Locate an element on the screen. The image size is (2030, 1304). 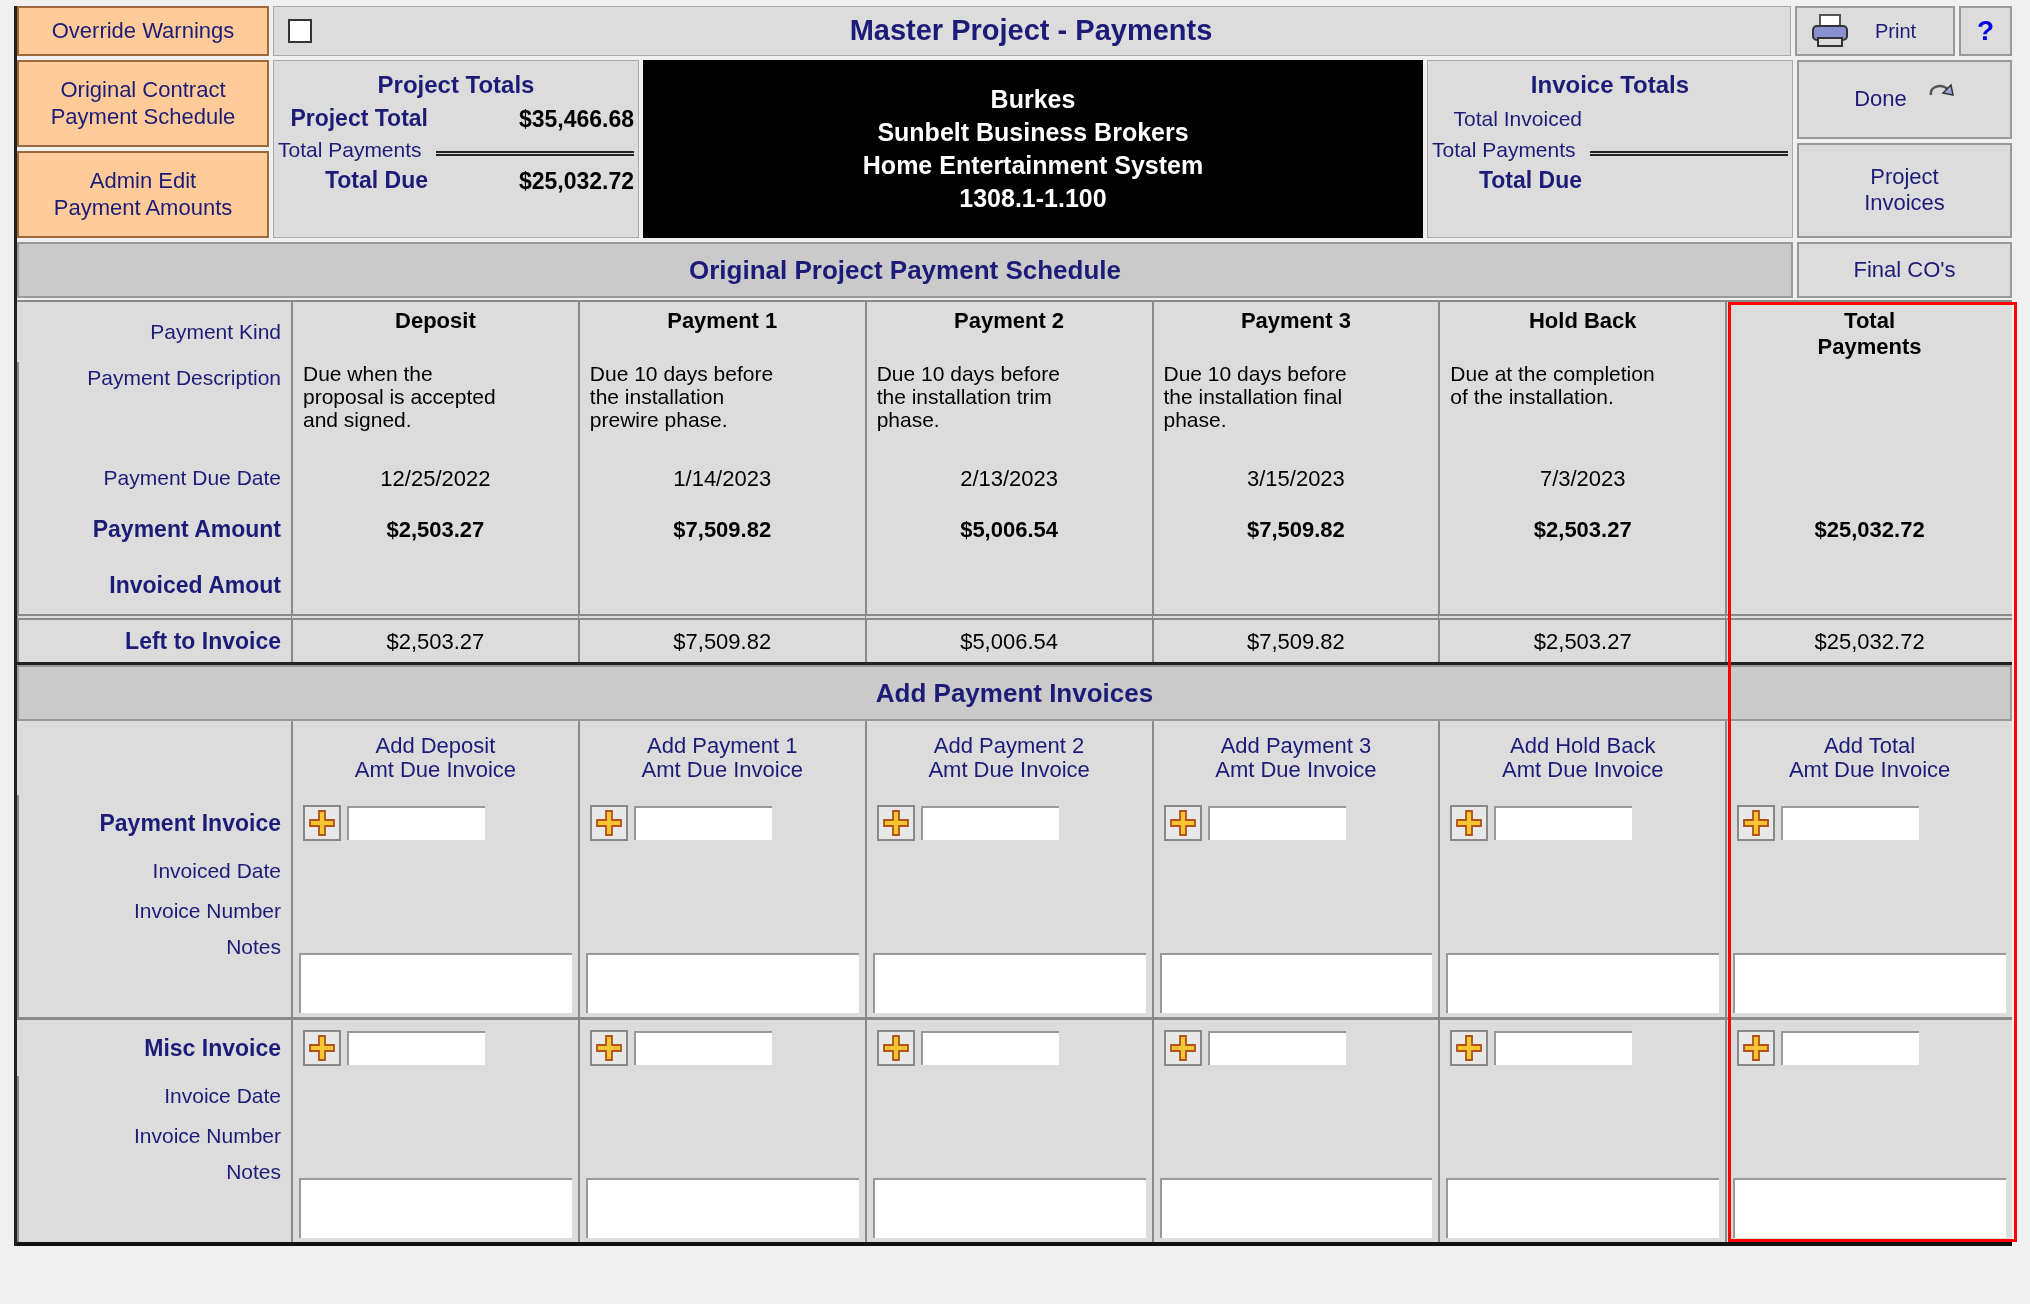
group-title: Misc Invoice is located at coordinates (212, 1048).